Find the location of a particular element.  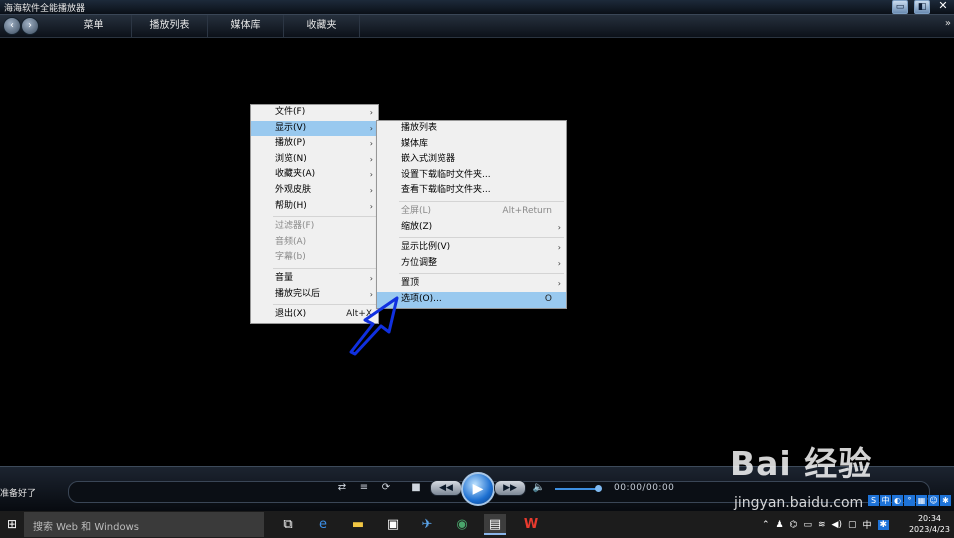

mini-mode-button: ◧ is located at coordinates (922, 7).